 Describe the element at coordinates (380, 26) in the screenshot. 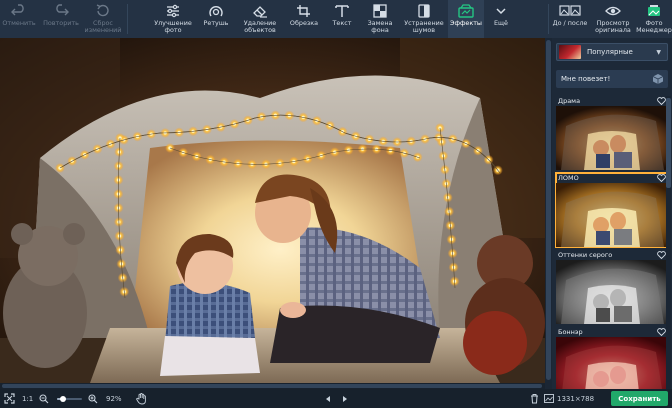

I see `replace-bg-label: Замена фона` at that location.